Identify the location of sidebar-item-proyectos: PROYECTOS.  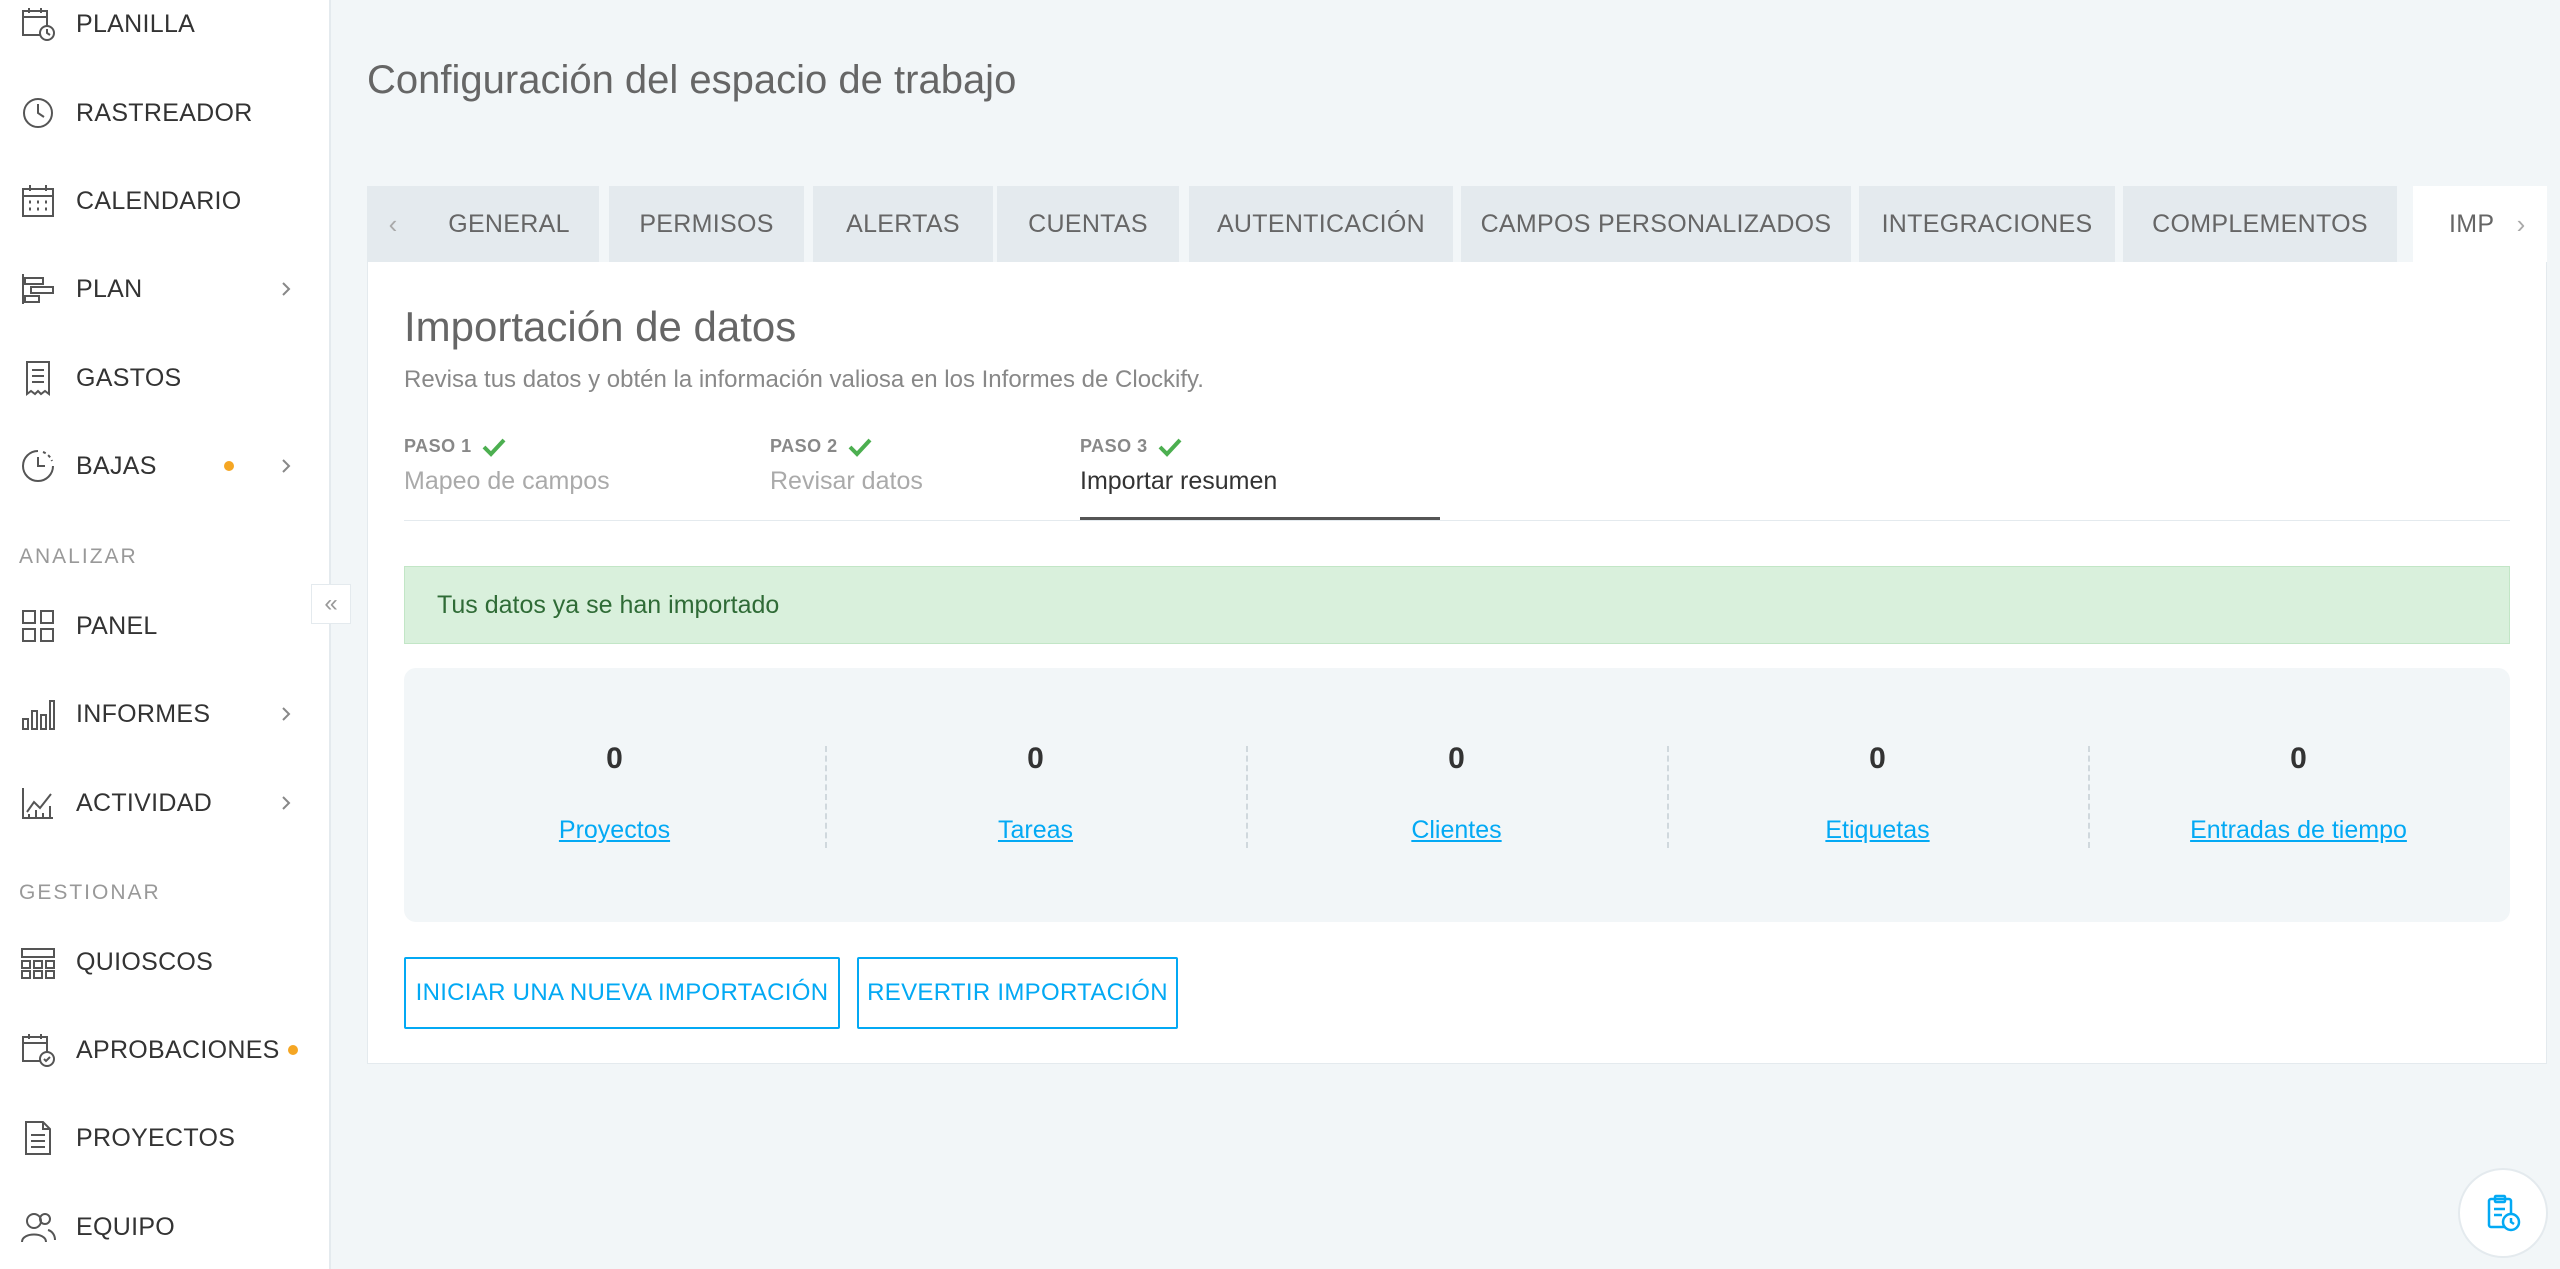
(164, 1138).